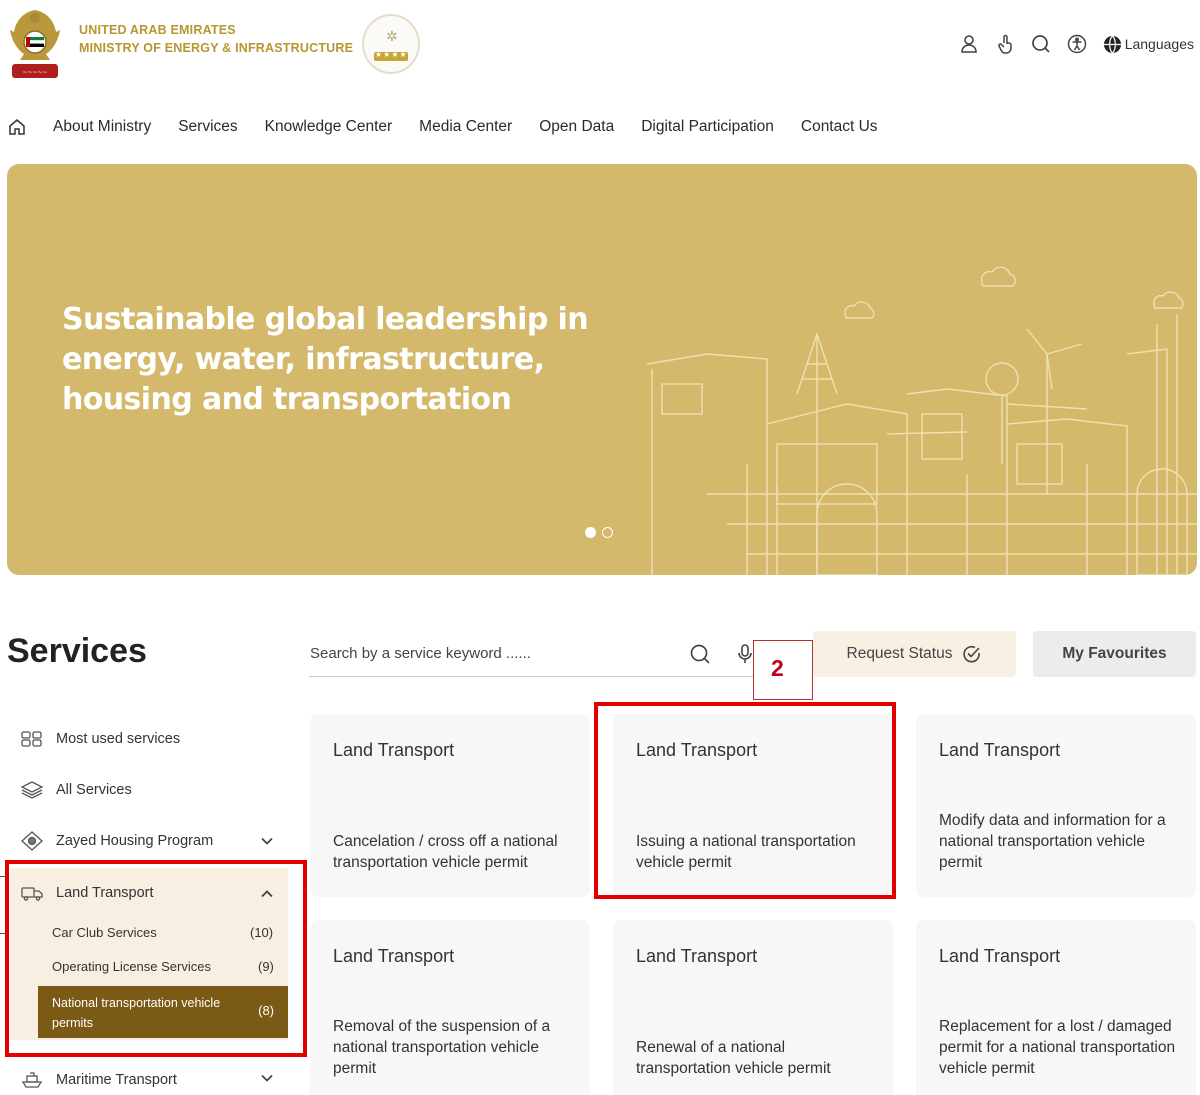 Image resolution: width=1200 pixels, height=1095 pixels. Describe the element at coordinates (157, 30) in the screenshot. I see `ministry-name-line1: UNITED ARAB EMIRATES` at that location.